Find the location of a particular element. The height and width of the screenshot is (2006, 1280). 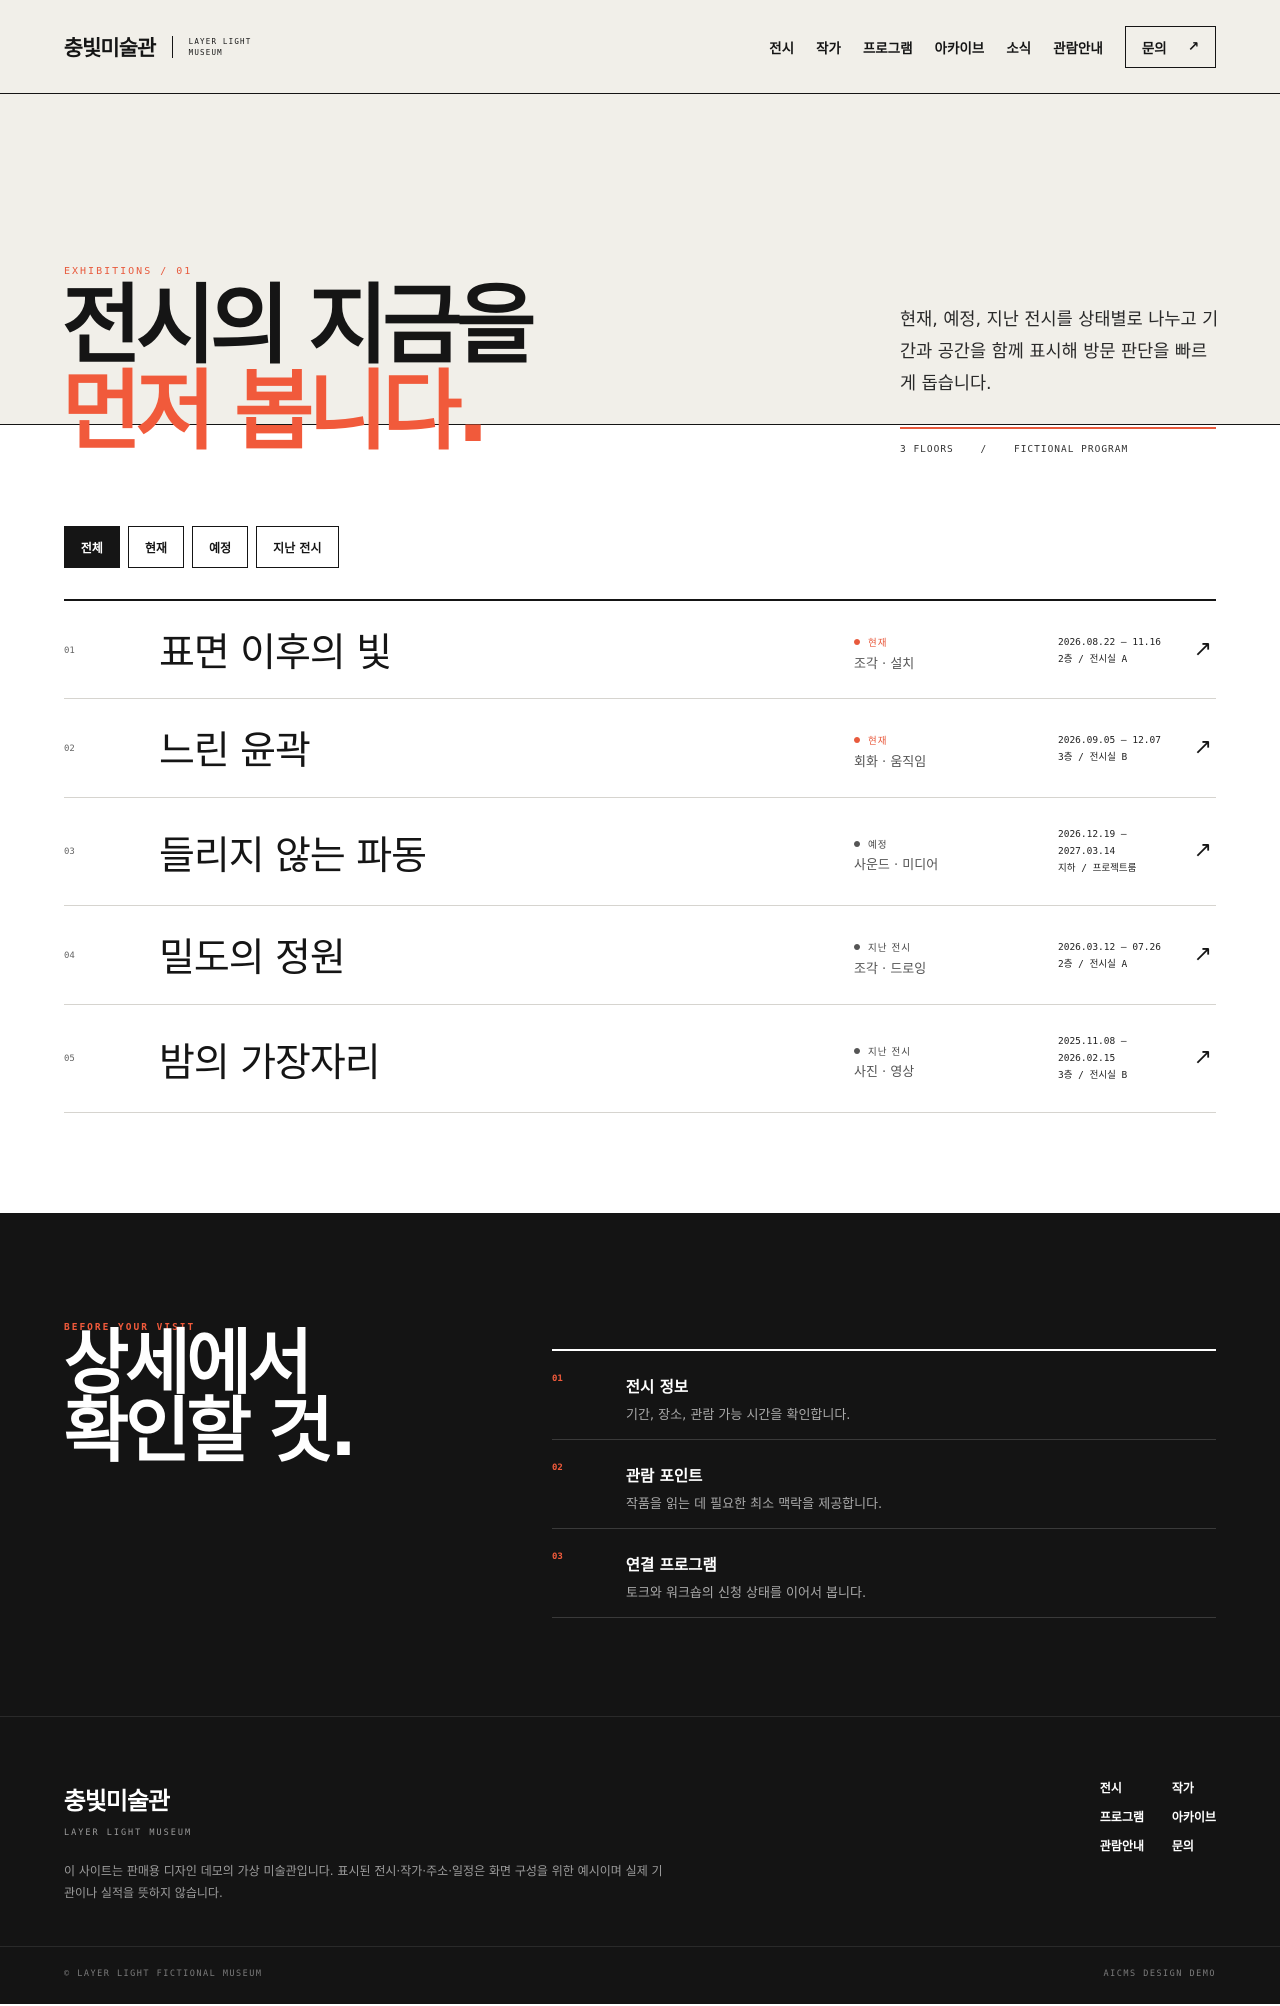

logo-divider is located at coordinates (172, 46).